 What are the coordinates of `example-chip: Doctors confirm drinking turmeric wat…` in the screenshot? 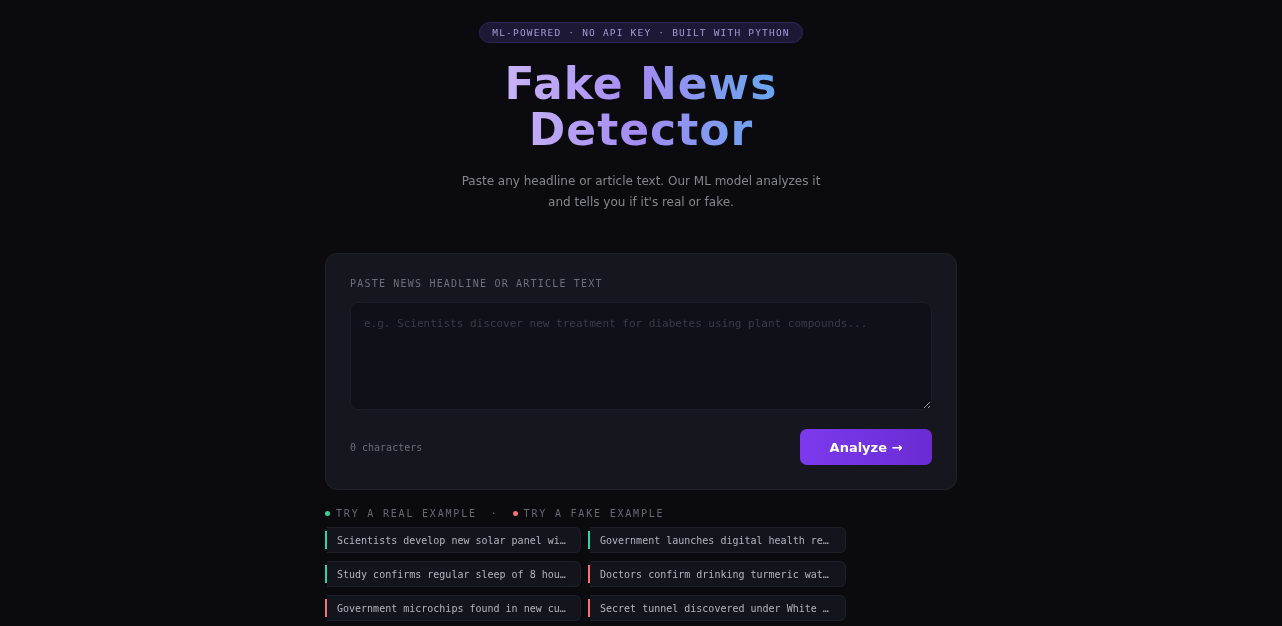 It's located at (718, 574).